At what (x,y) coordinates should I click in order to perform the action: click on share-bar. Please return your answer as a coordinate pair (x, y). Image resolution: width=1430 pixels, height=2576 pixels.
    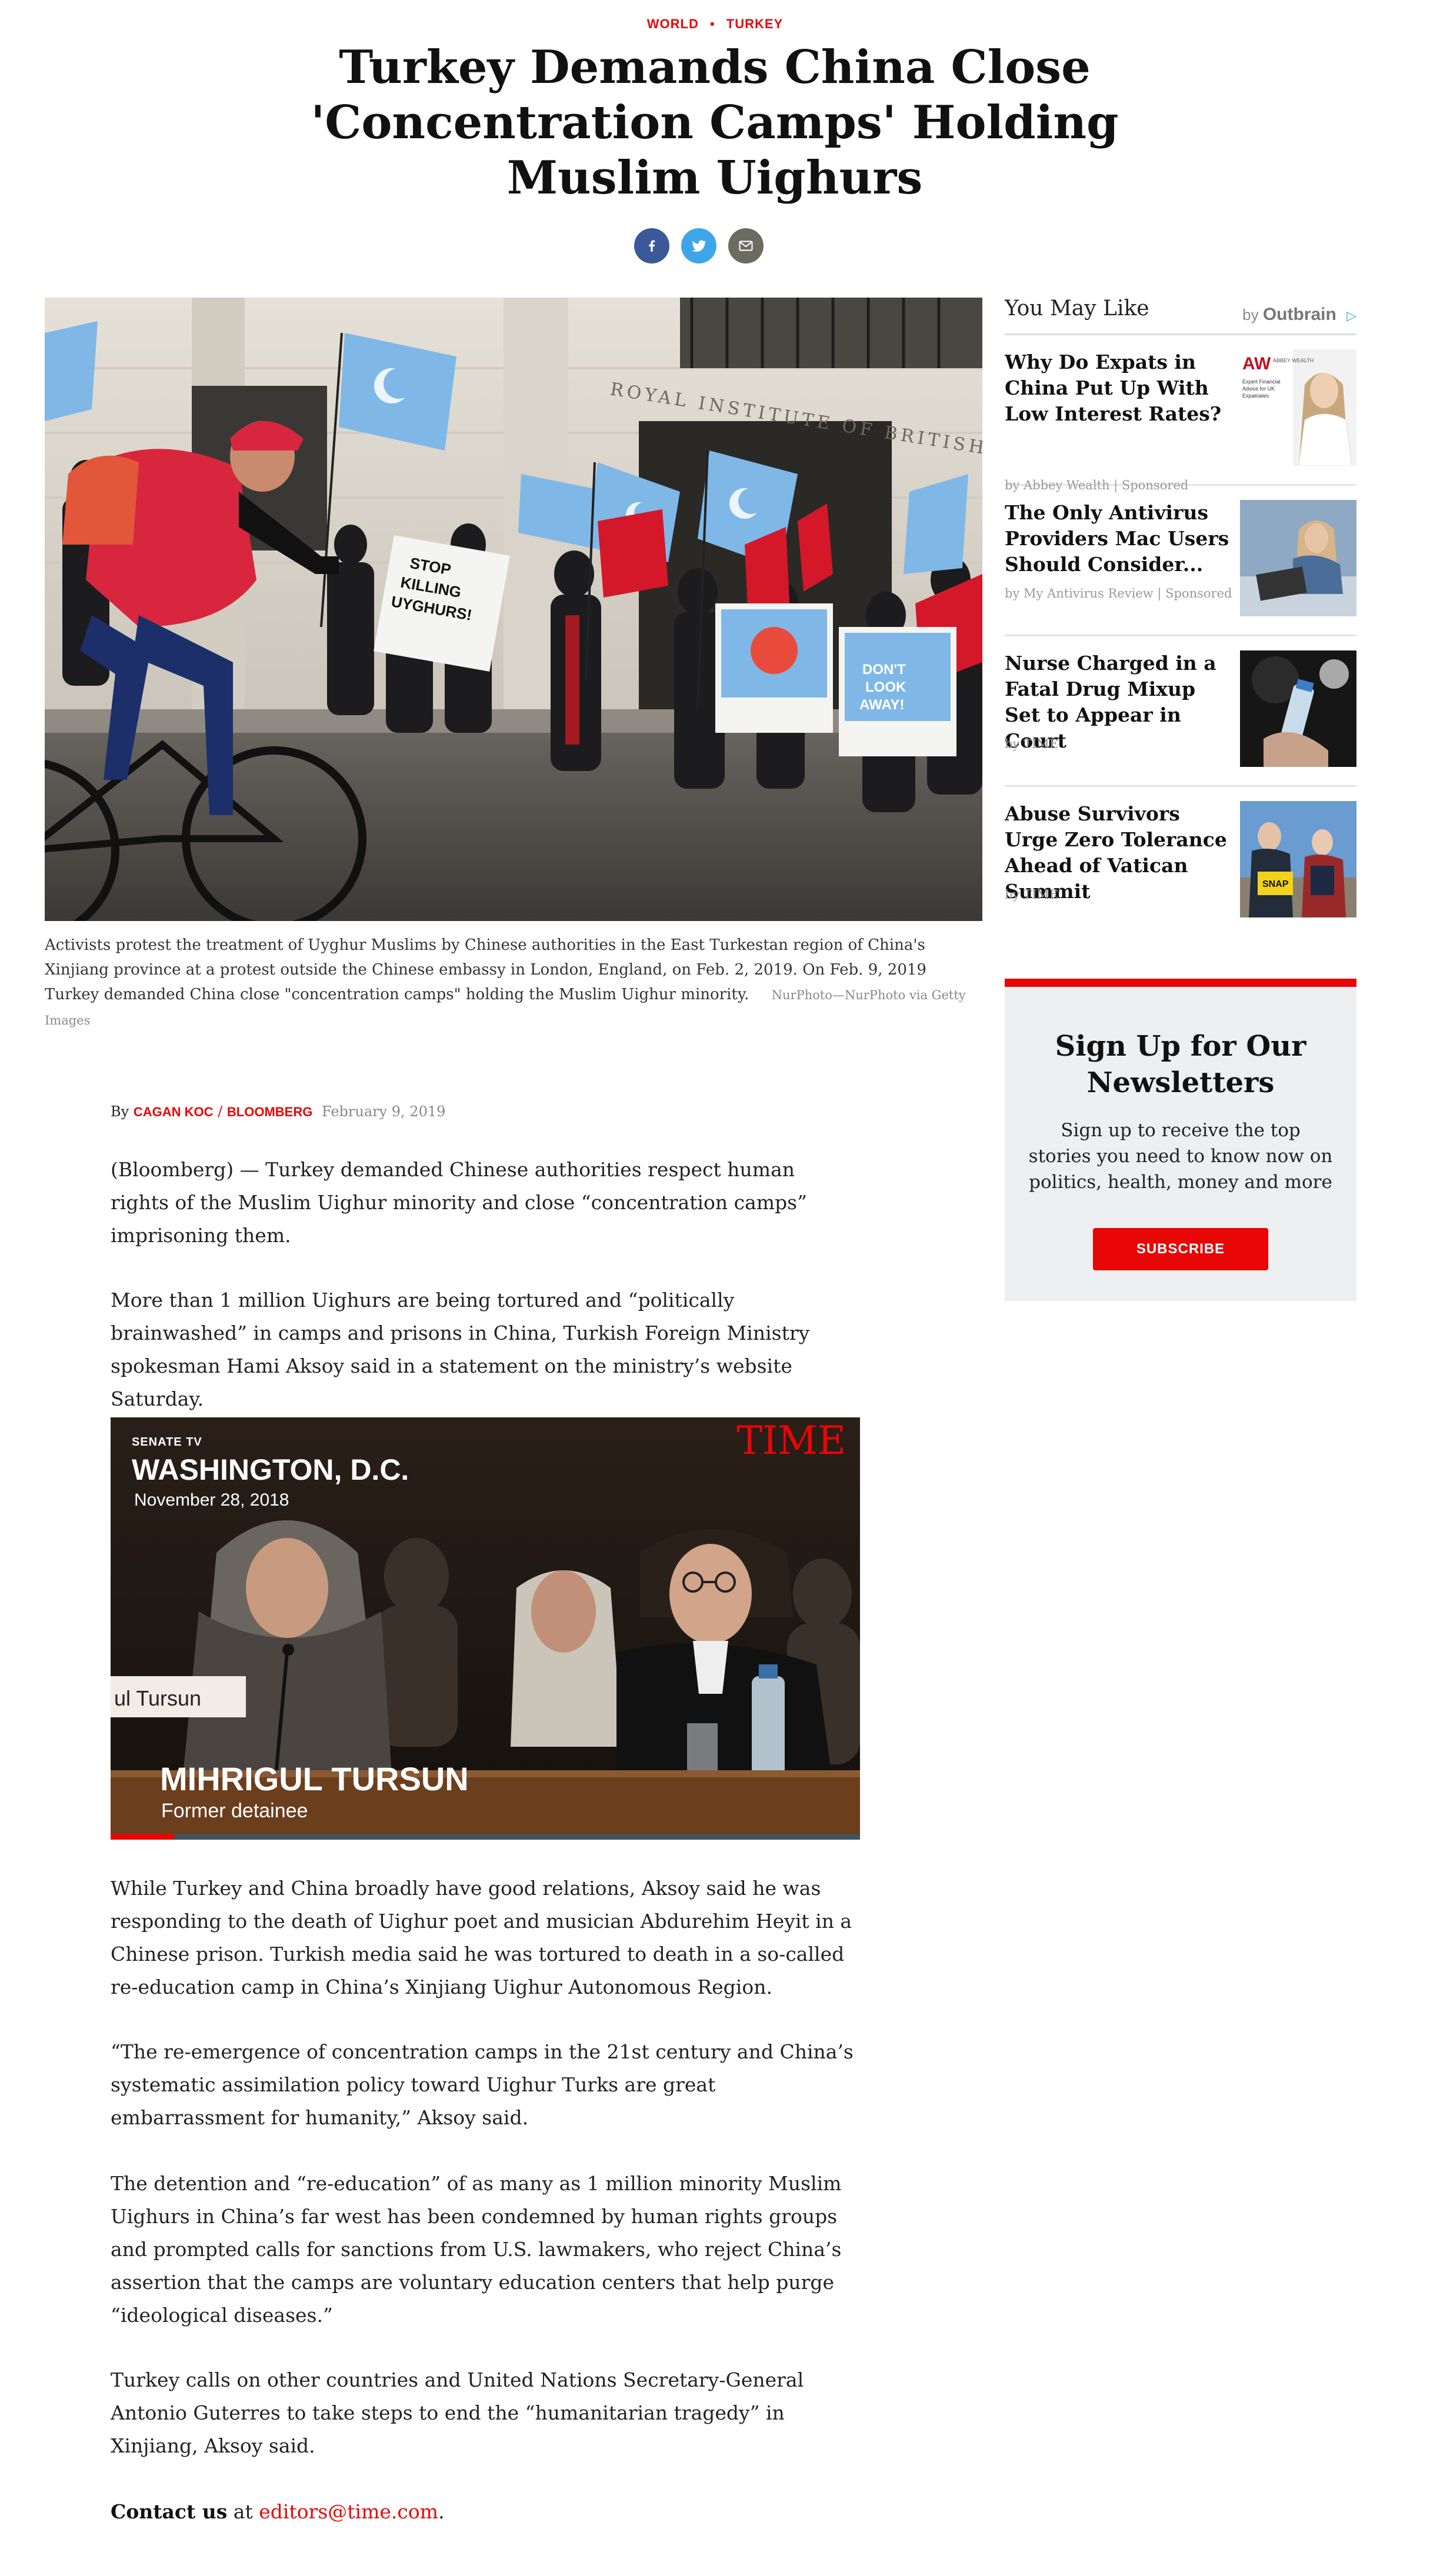
    Looking at the image, I should click on (699, 245).